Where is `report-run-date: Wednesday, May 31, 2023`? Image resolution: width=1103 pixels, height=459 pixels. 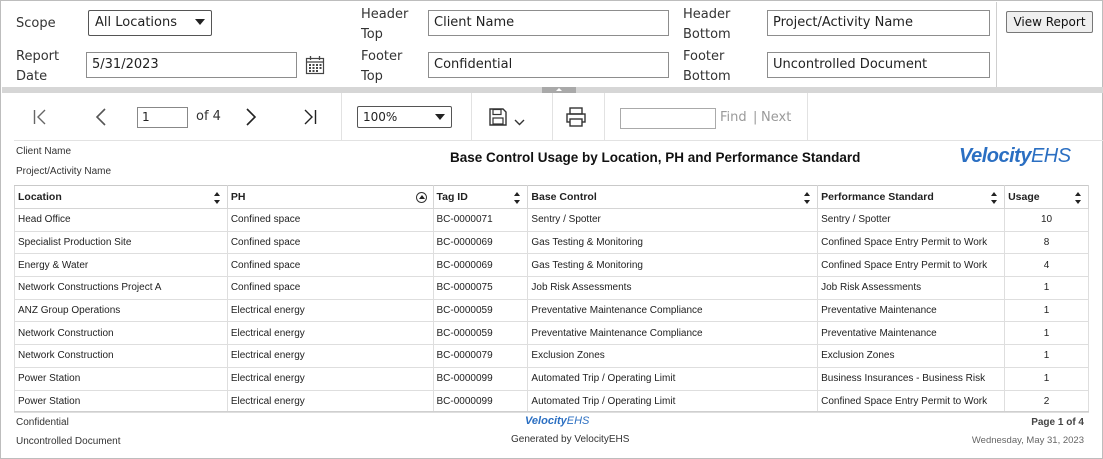
report-run-date: Wednesday, May 31, 2023 is located at coordinates (1027, 440).